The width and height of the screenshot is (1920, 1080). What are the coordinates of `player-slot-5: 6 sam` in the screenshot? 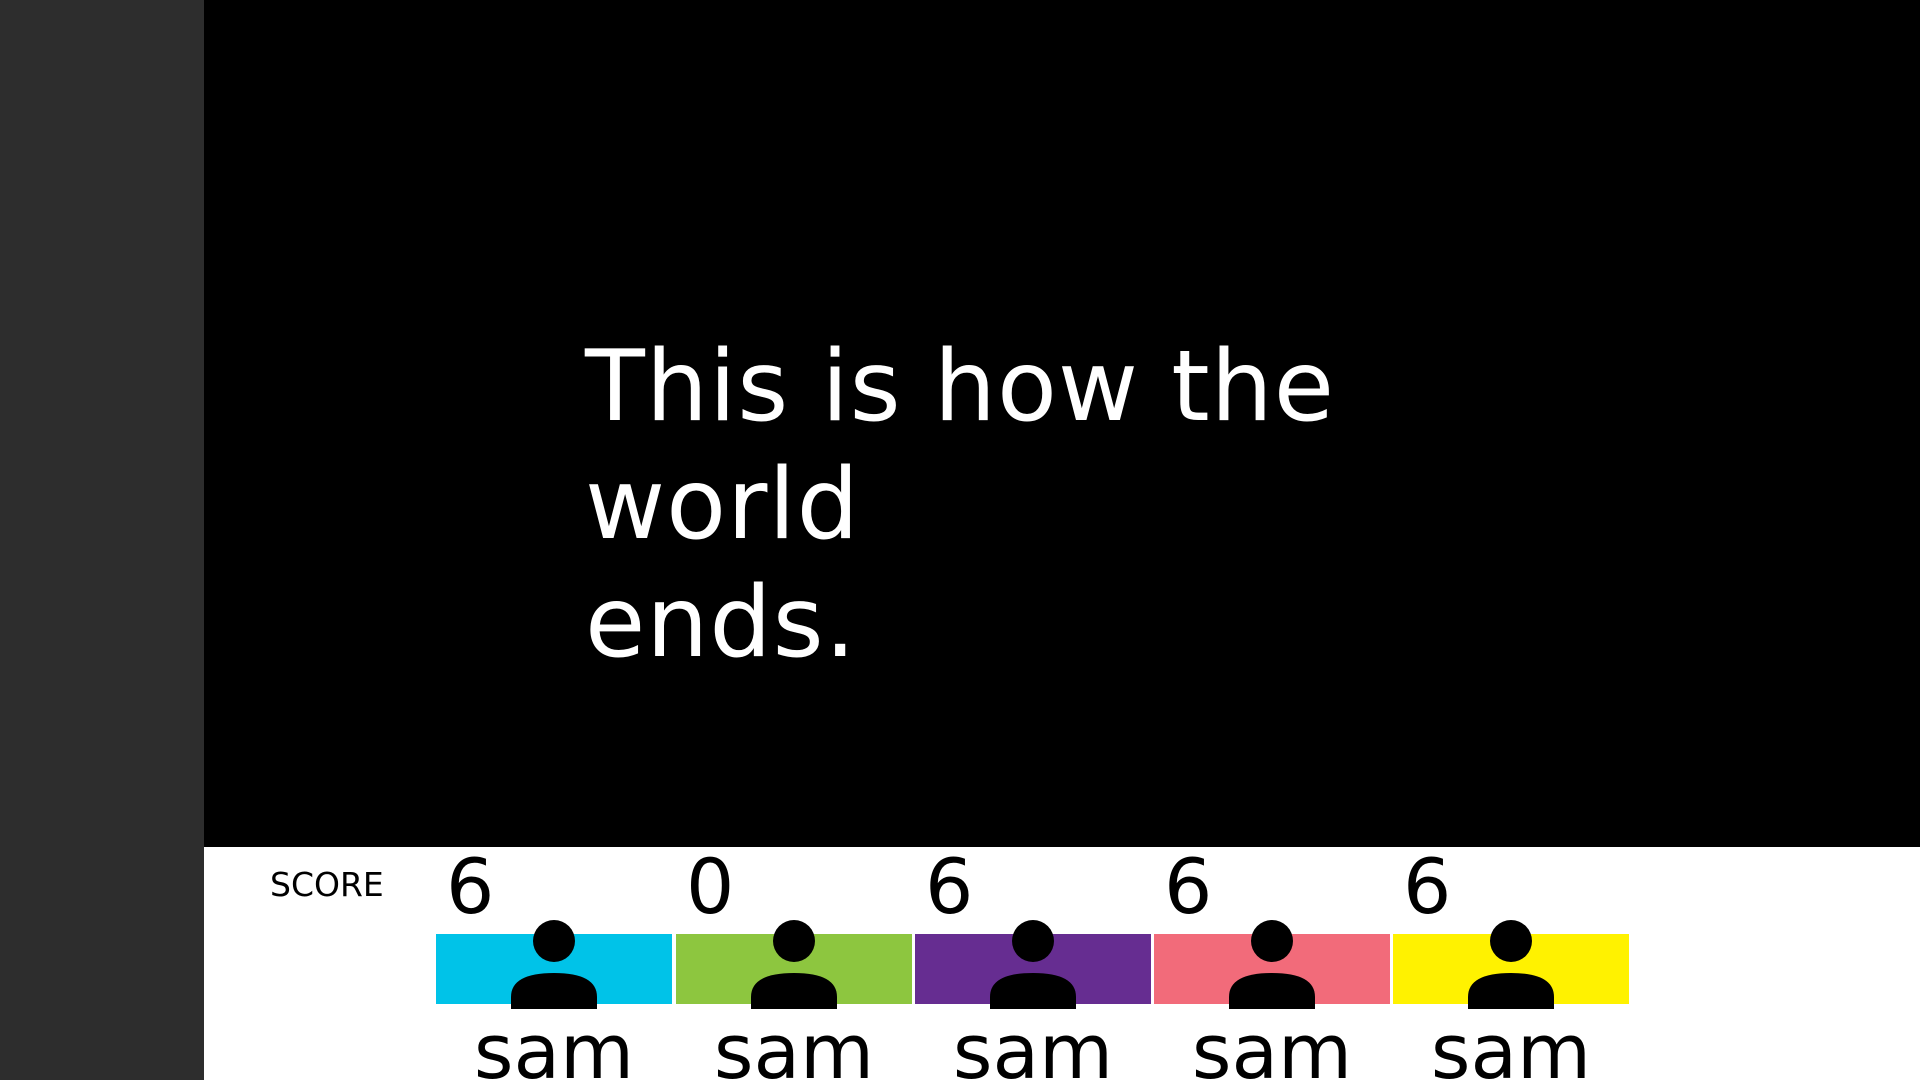 It's located at (1511, 963).